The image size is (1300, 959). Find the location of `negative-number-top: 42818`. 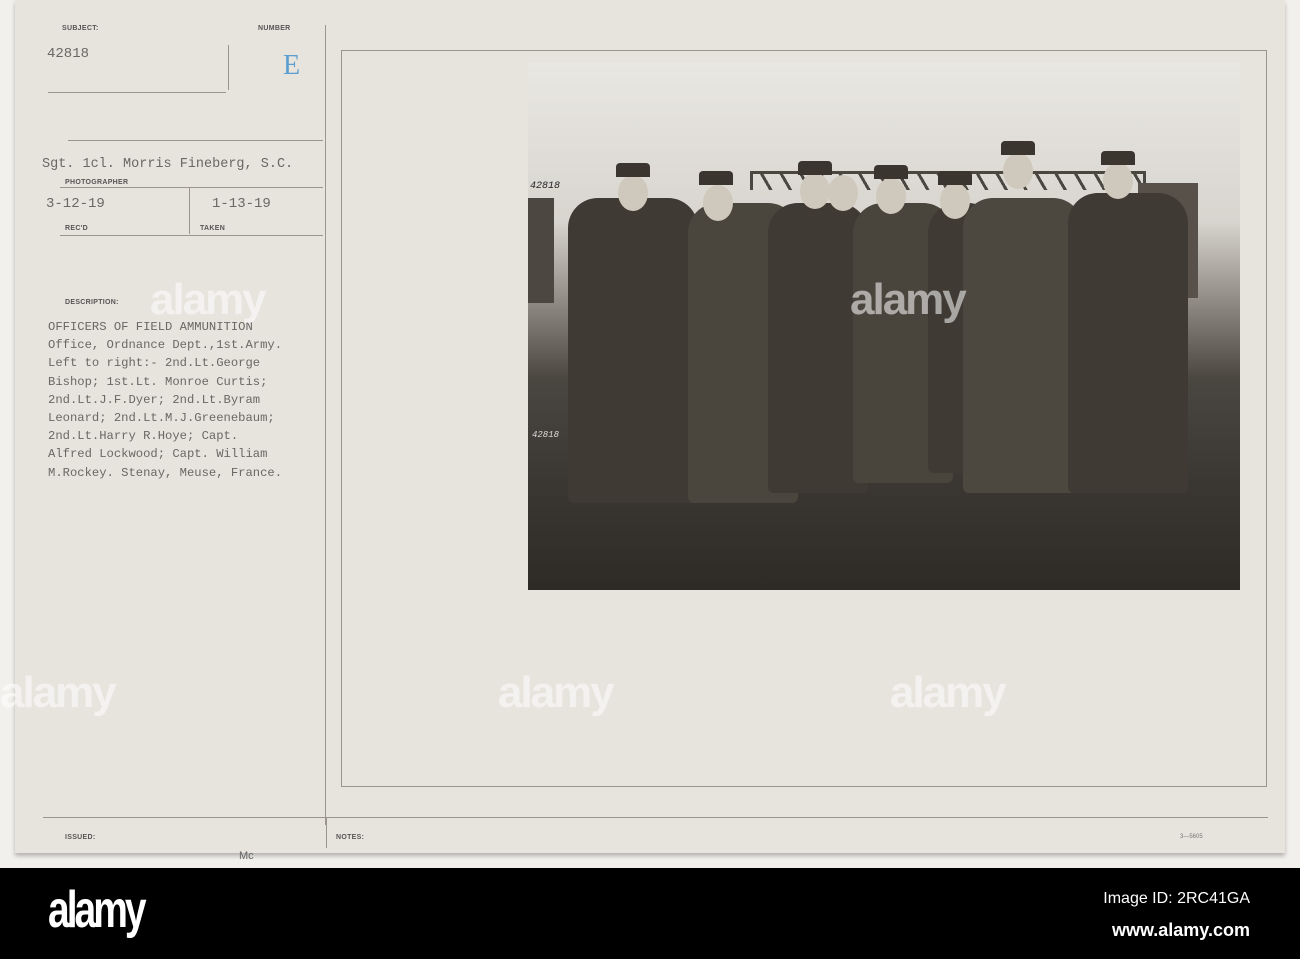

negative-number-top: 42818 is located at coordinates (545, 186).